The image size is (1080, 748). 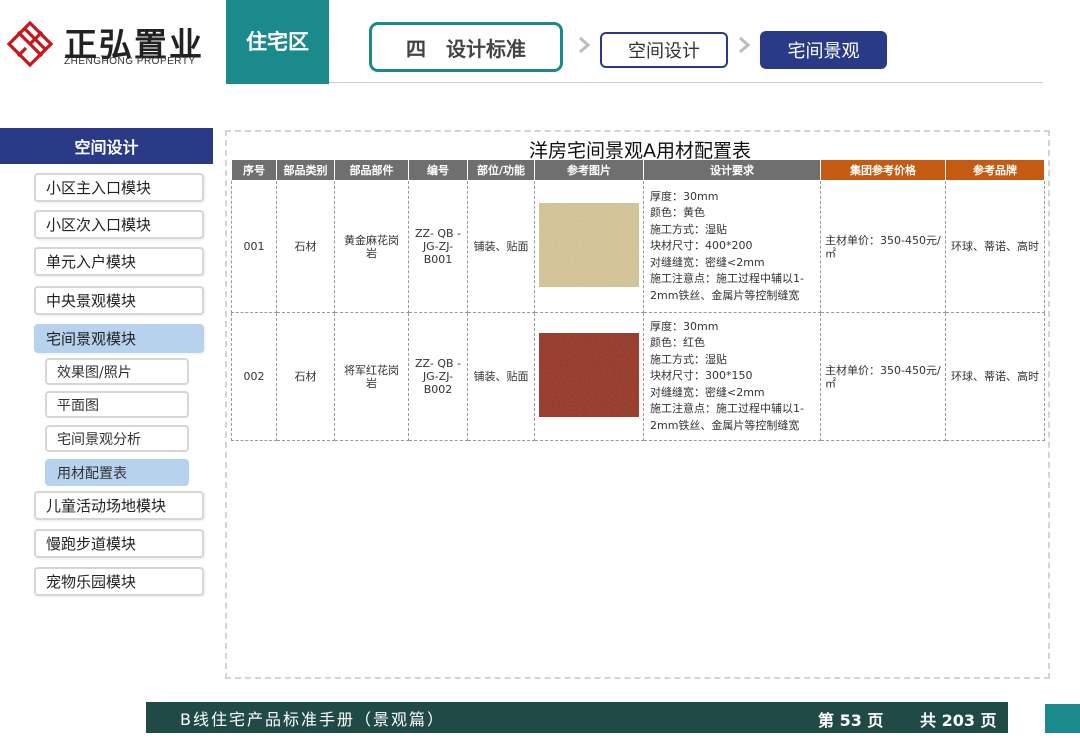 I want to click on sidebar-item-jogging-track: 慢跑步道模块, so click(x=119, y=543).